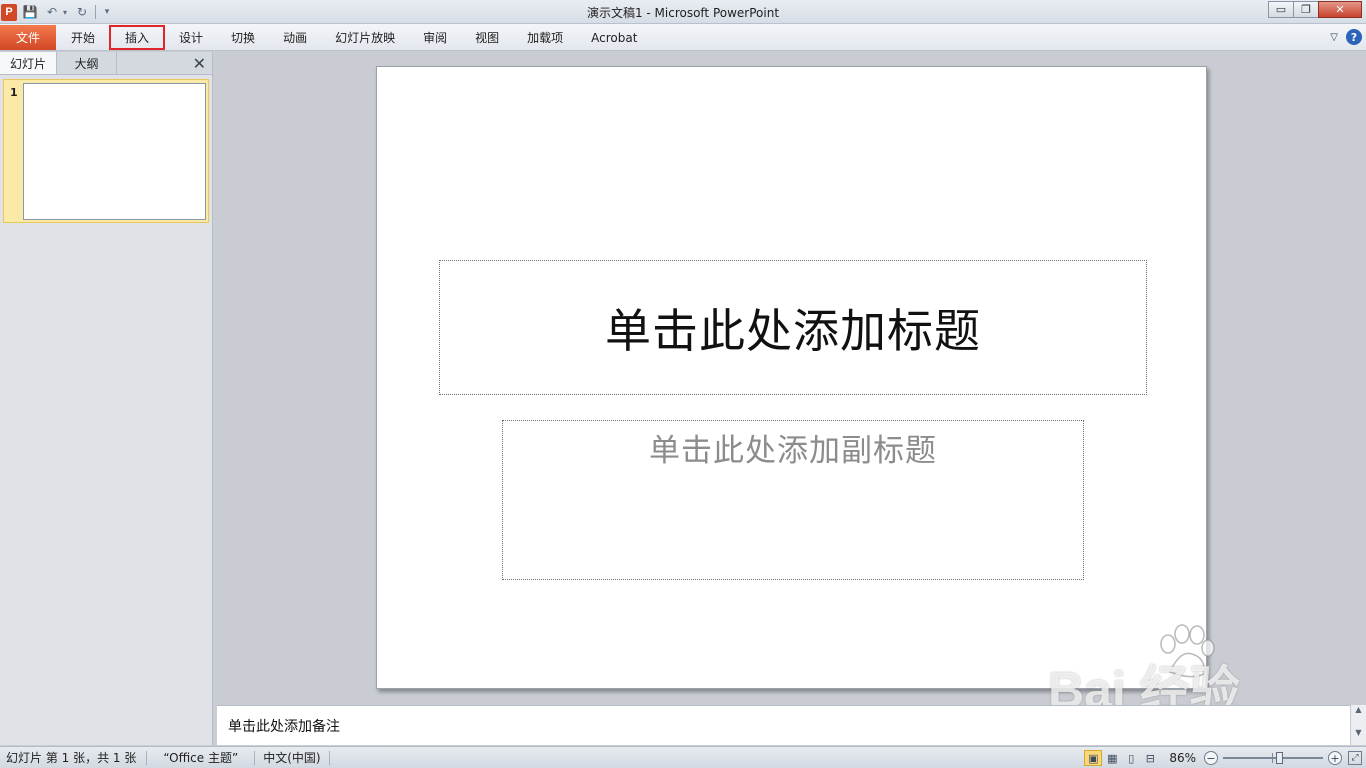 The image size is (1366, 768). I want to click on notes-scrollbar: ▲ ▼, so click(1358, 725).